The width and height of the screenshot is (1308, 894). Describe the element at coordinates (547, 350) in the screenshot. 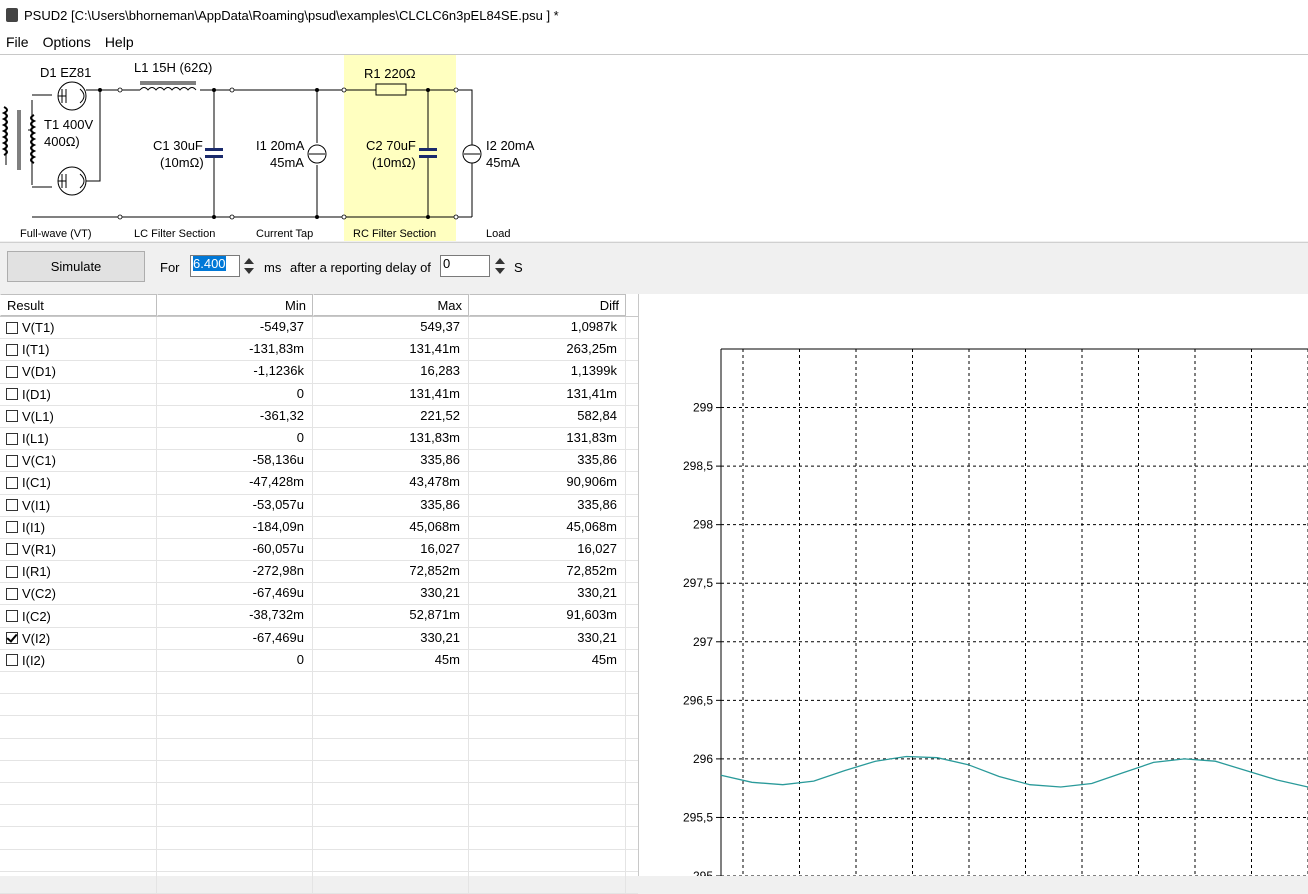

I see `diff-cell: 263,25m` at that location.